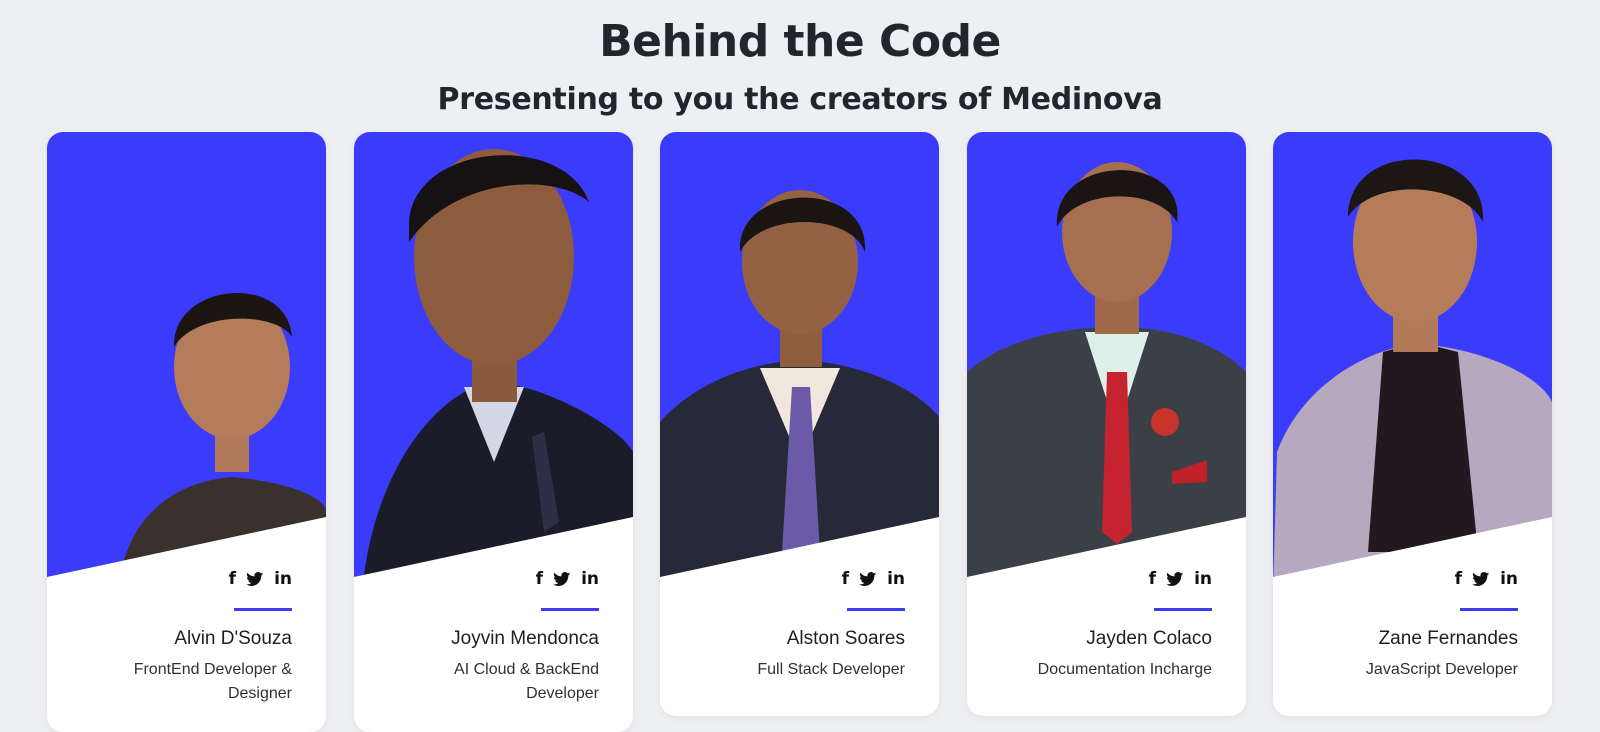  I want to click on member-name: Joyvin Mendonca, so click(525, 638).